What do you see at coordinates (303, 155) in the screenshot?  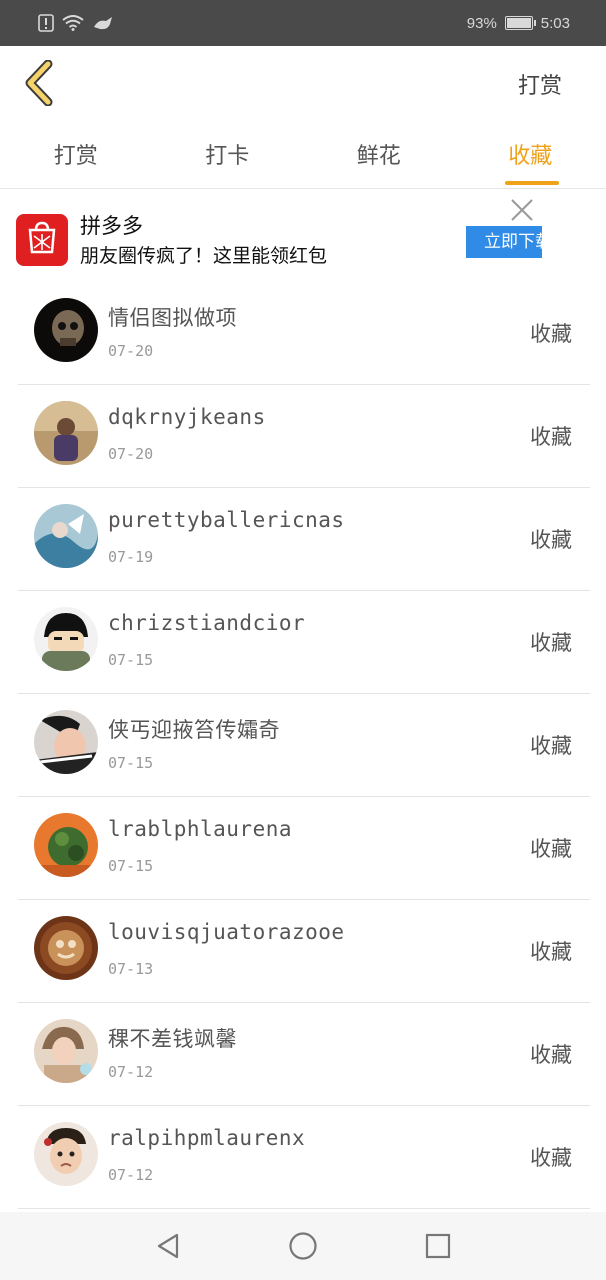 I see `tab-bar: 打赏 打卡 鲜花 收藏` at bounding box center [303, 155].